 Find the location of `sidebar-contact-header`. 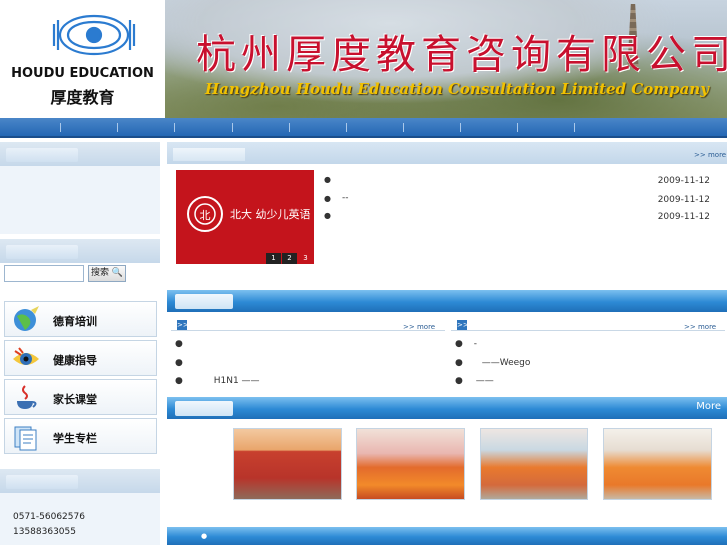

sidebar-contact-header is located at coordinates (80, 481).